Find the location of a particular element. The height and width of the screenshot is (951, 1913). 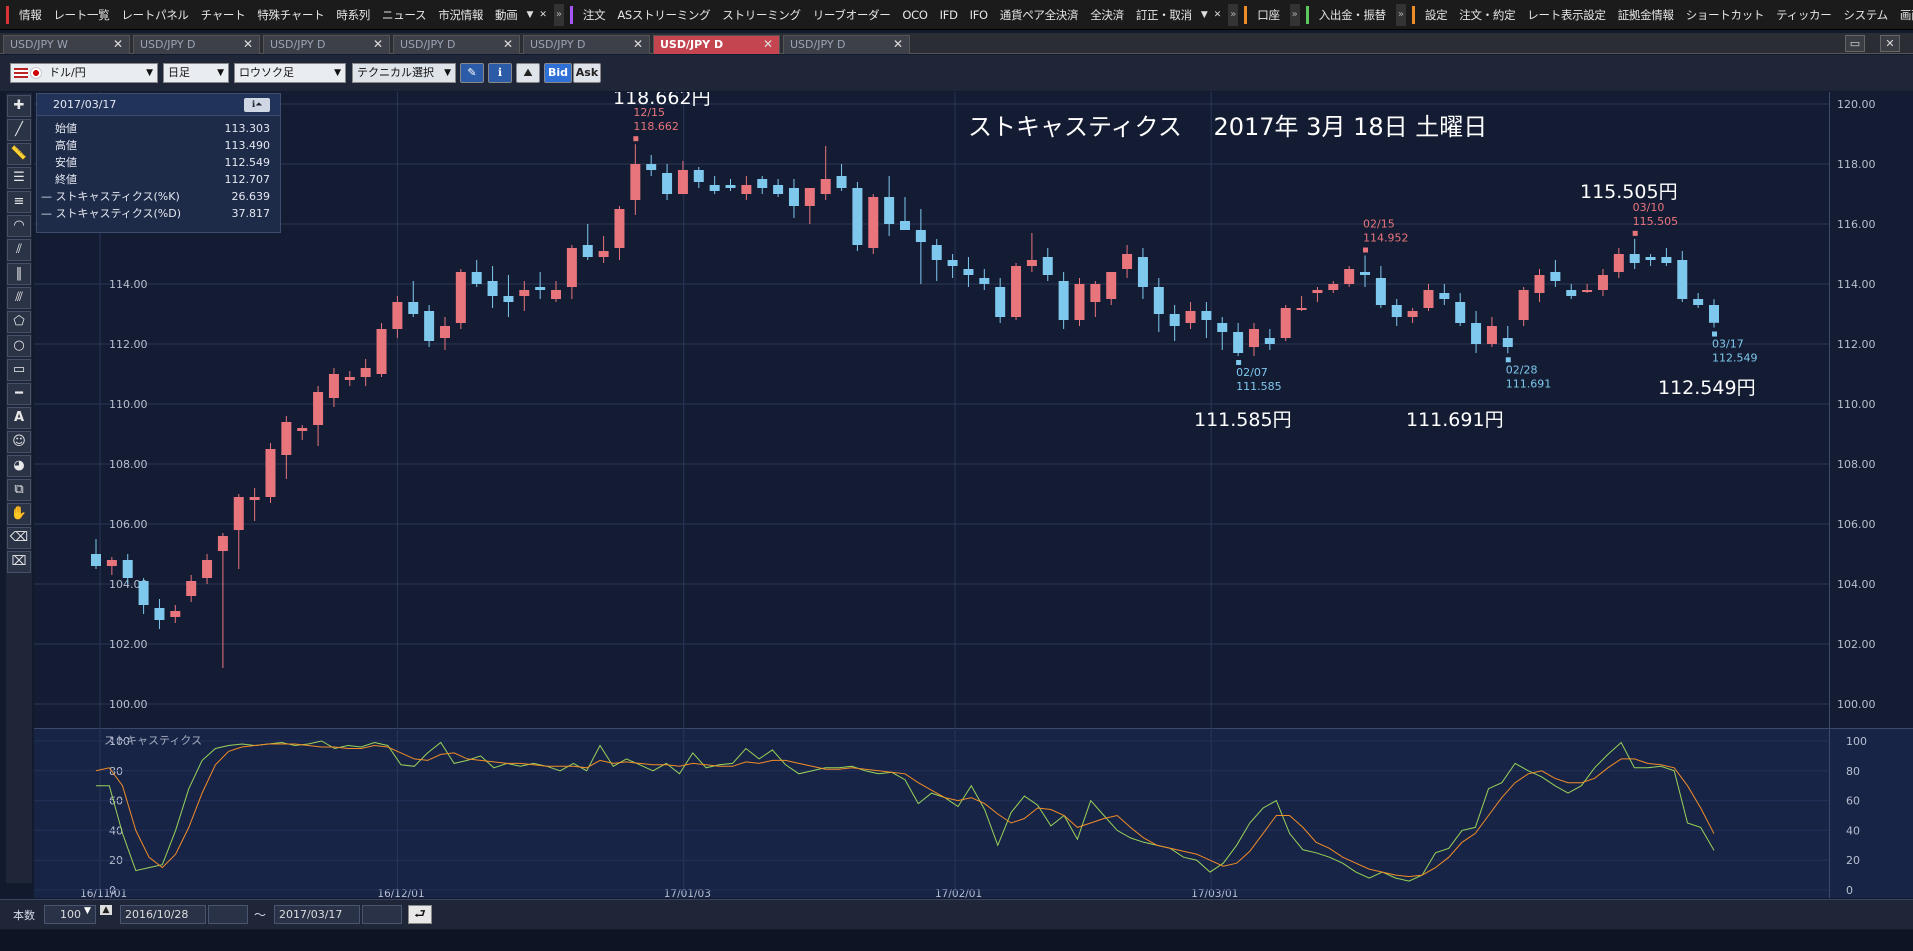

bid-button: Bid is located at coordinates (558, 73).